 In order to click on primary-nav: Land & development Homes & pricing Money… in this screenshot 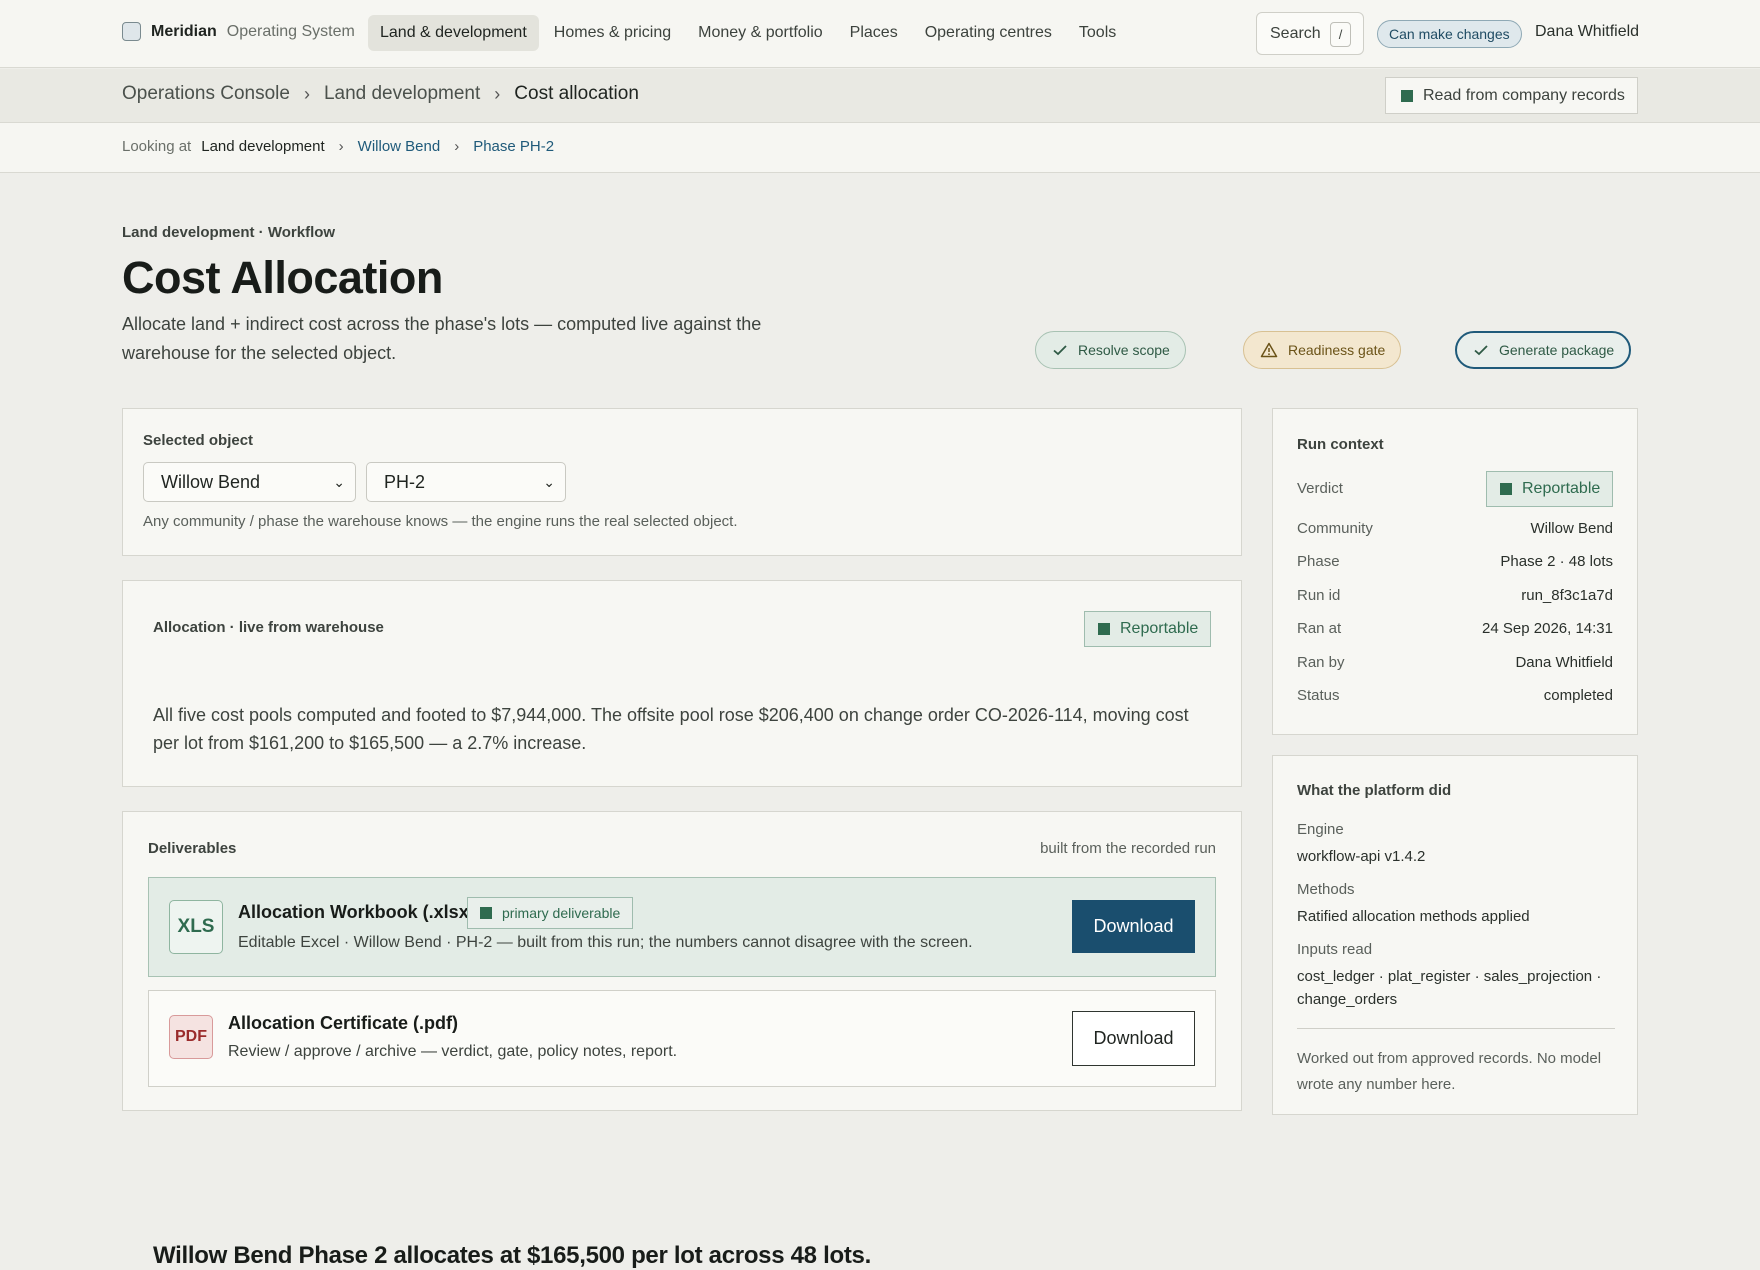, I will do `click(749, 33)`.